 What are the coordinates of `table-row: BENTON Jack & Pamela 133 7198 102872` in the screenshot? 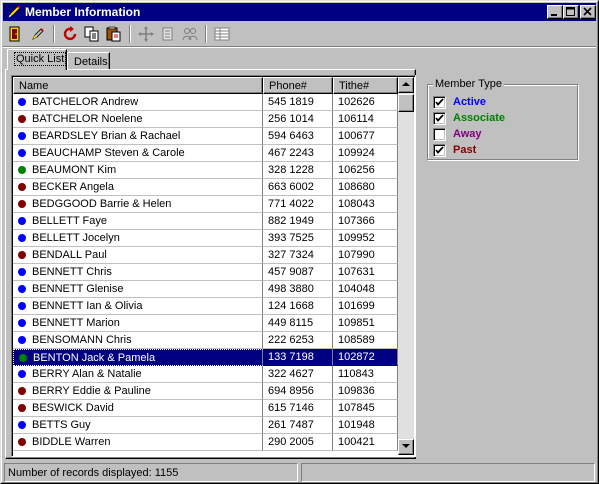 It's located at (205, 357).